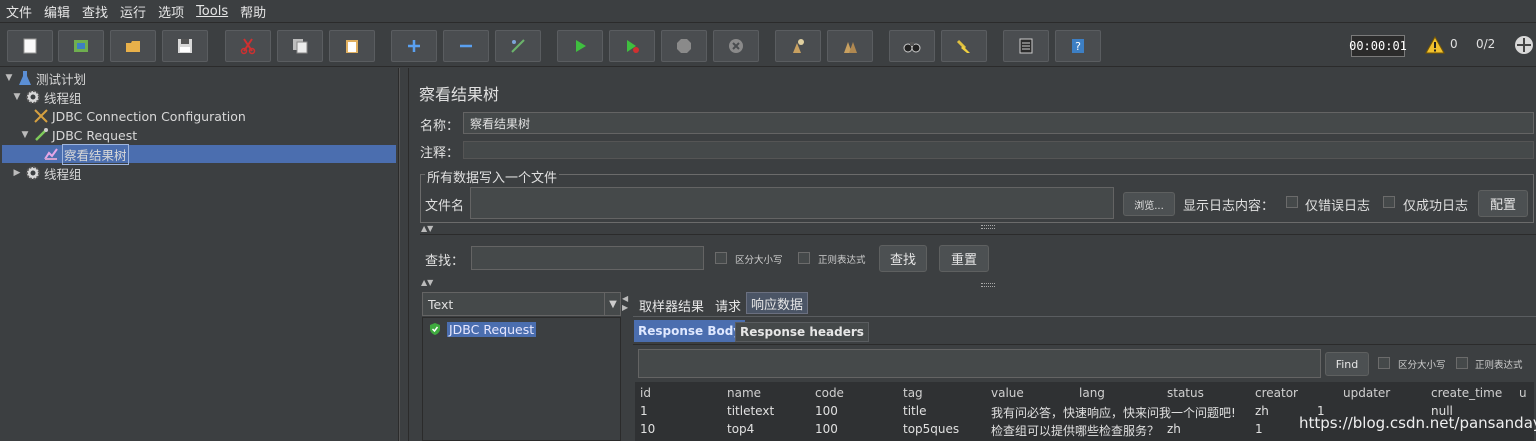 This screenshot has width=1536, height=441. What do you see at coordinates (1292, 202) in the screenshot?
I see `errors-only-checkbox` at bounding box center [1292, 202].